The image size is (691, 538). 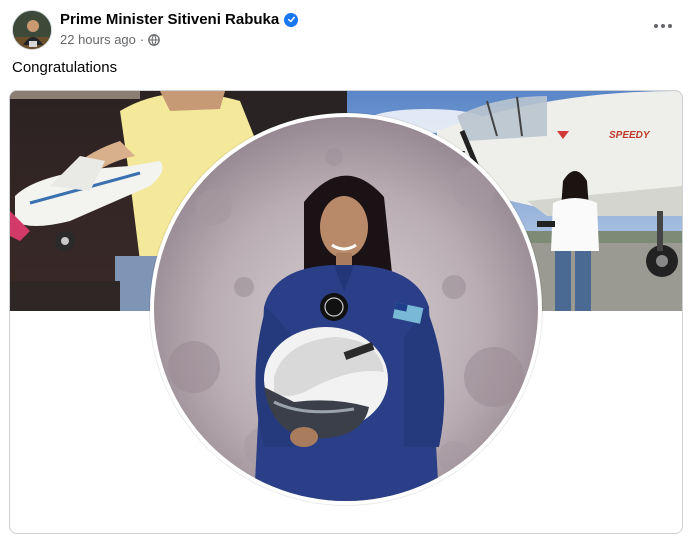 I want to click on author-name-row: Prime Minister Sitiveni Rabuka, so click(x=179, y=19).